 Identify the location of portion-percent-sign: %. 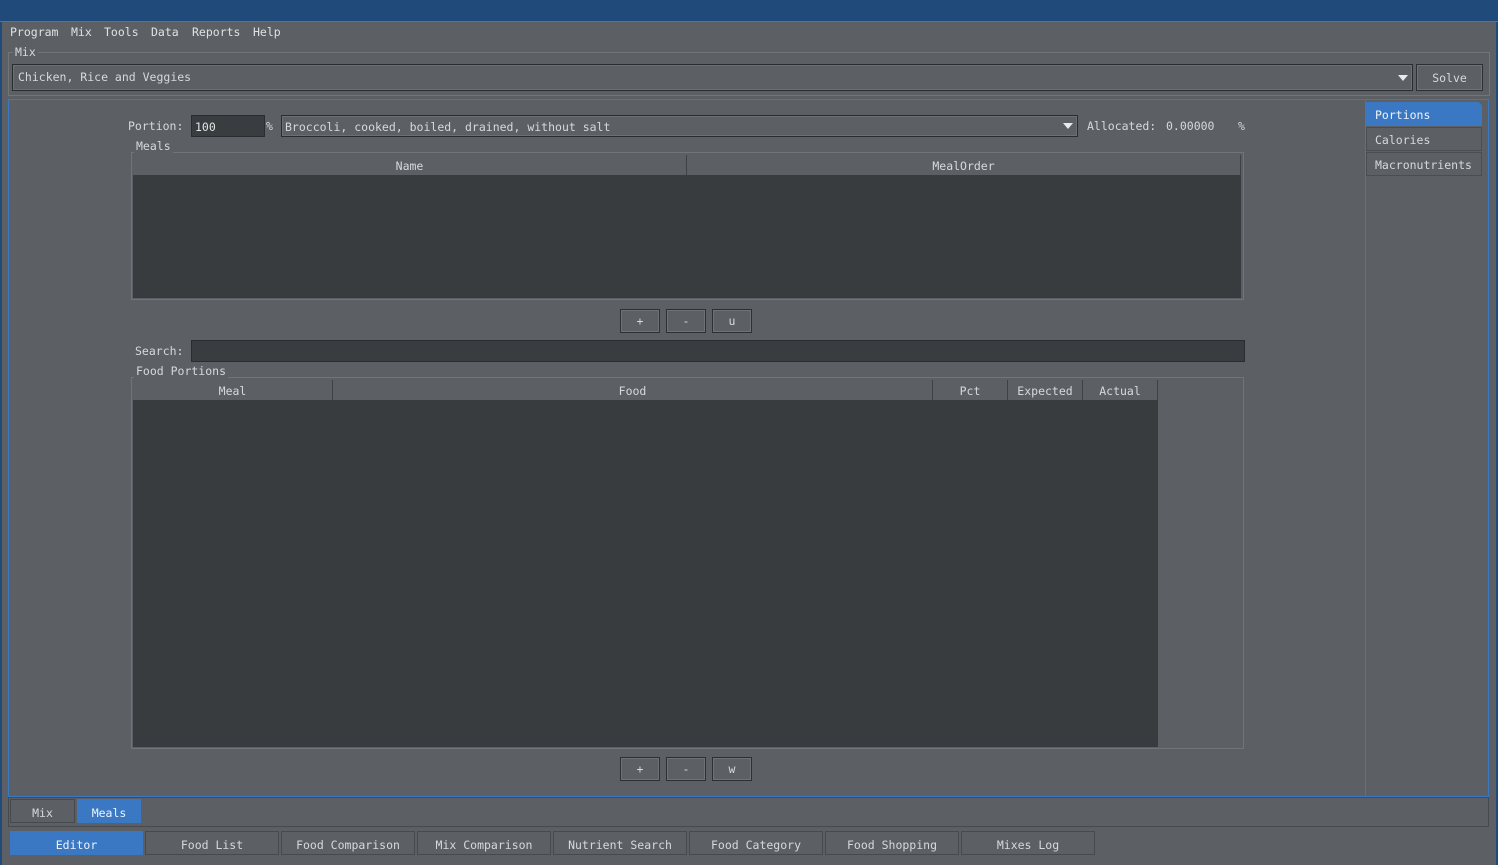
(269, 126).